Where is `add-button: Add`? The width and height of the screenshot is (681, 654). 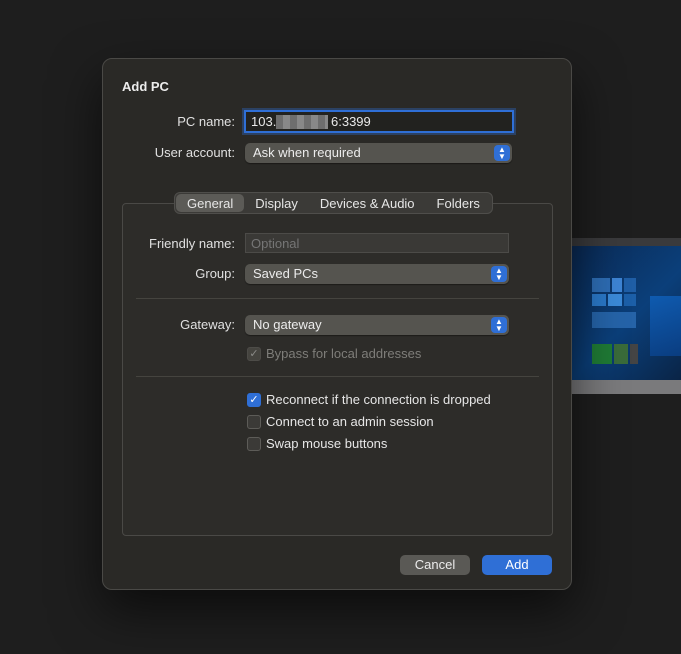 add-button: Add is located at coordinates (517, 565).